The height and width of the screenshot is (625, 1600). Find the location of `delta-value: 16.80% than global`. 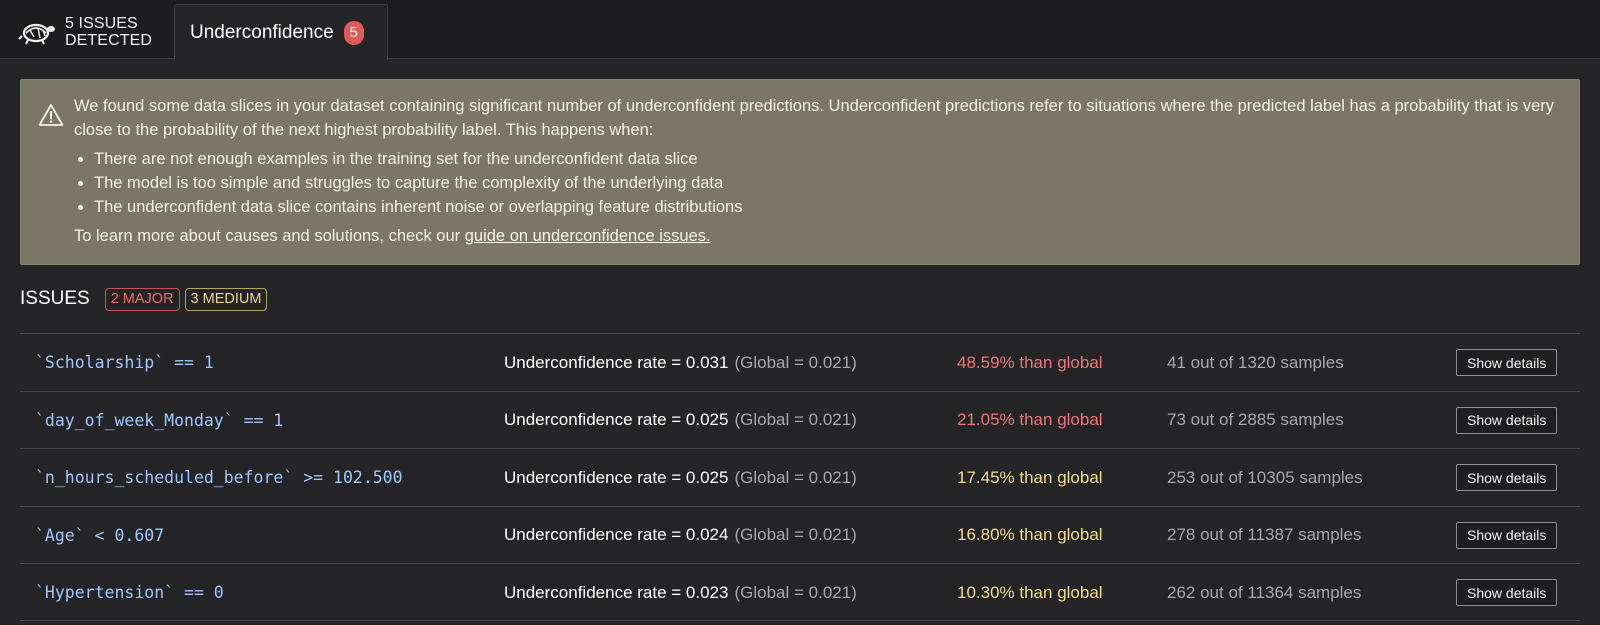

delta-value: 16.80% than global is located at coordinates (1030, 534).